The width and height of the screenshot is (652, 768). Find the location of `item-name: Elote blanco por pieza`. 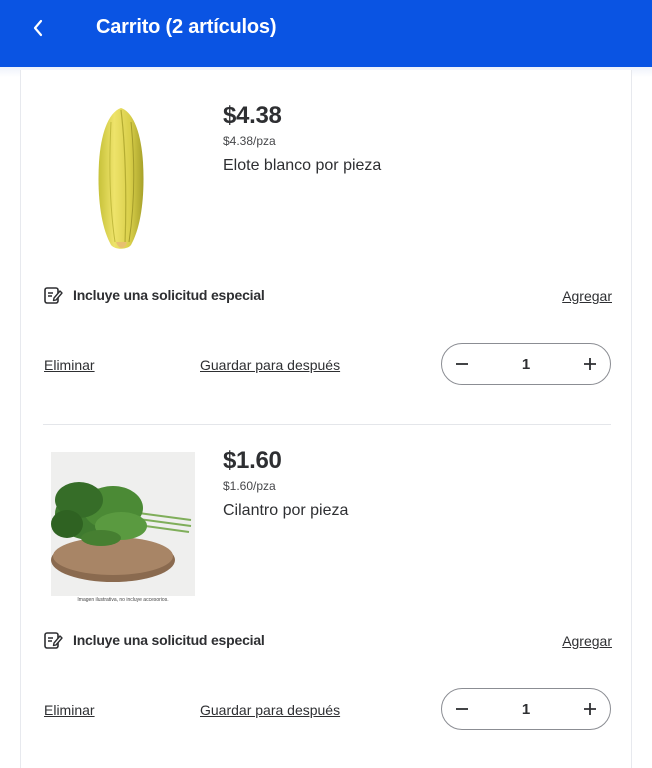

item-name: Elote blanco por pieza is located at coordinates (302, 166).